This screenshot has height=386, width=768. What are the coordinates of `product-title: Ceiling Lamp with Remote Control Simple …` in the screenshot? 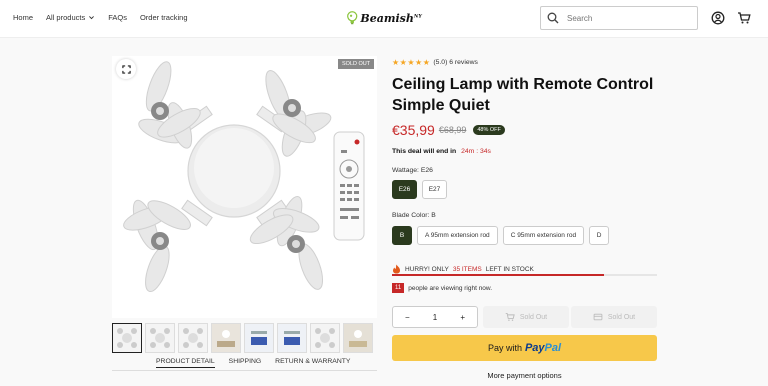 It's located at (523, 95).